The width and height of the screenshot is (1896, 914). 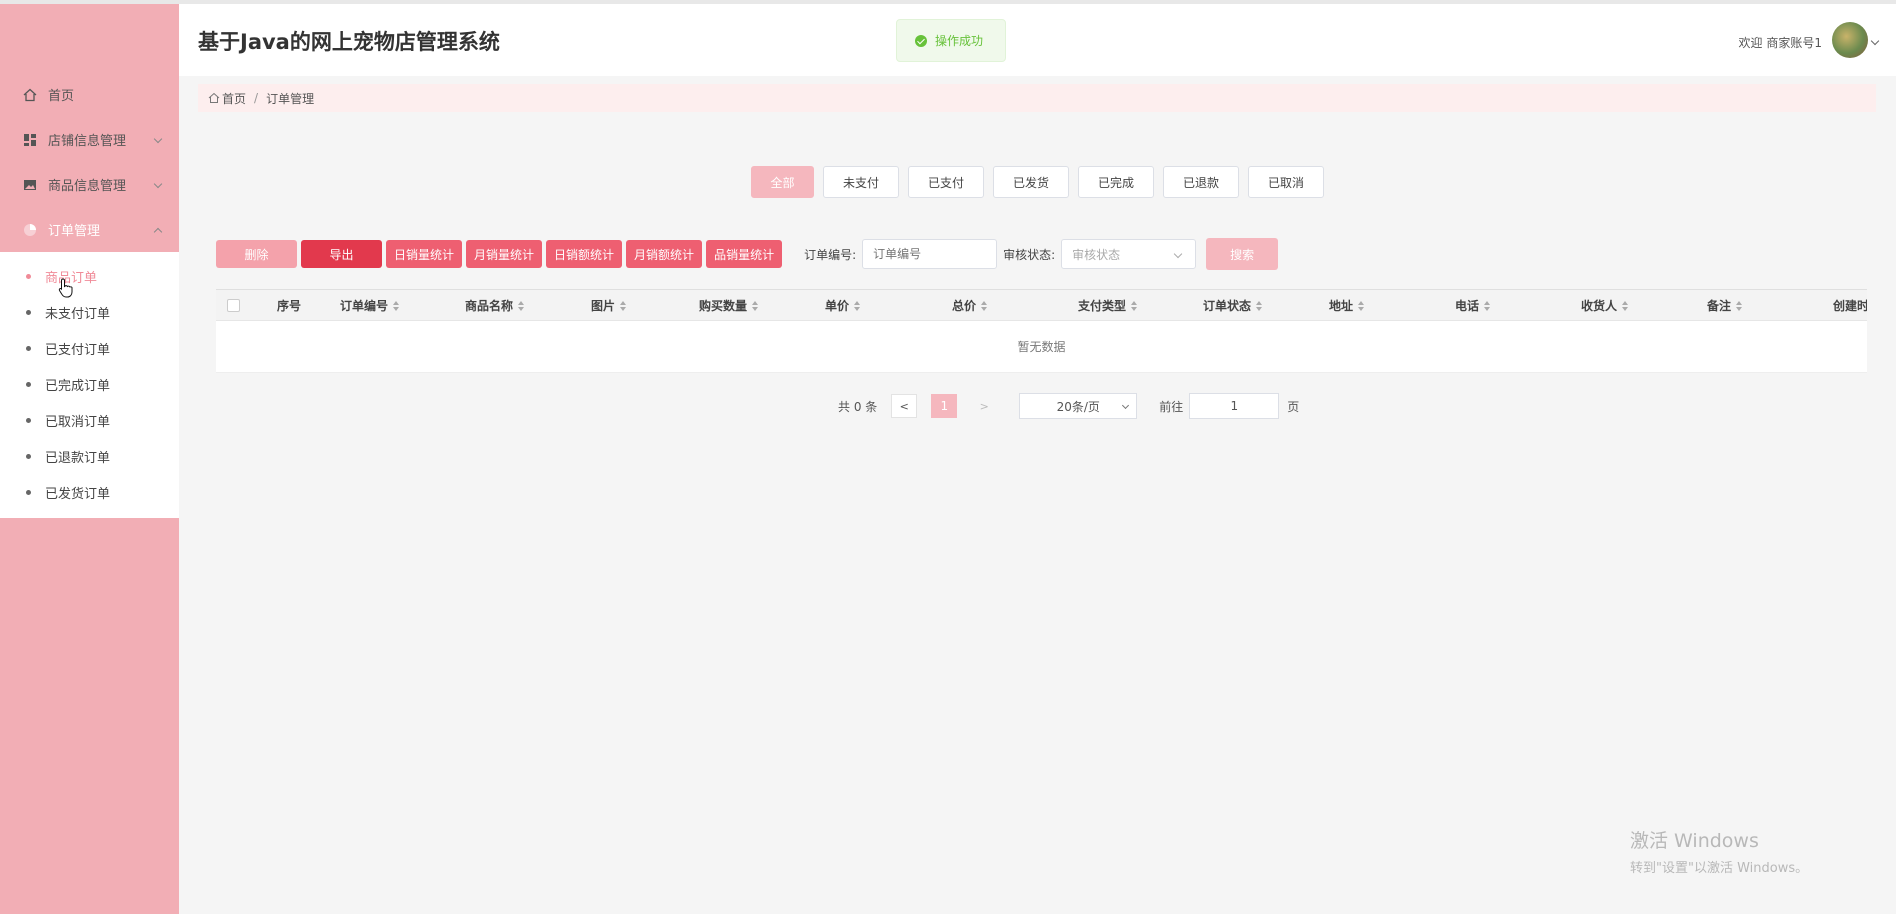 I want to click on audit-status-placeholder: 审核状态, so click(x=1096, y=254).